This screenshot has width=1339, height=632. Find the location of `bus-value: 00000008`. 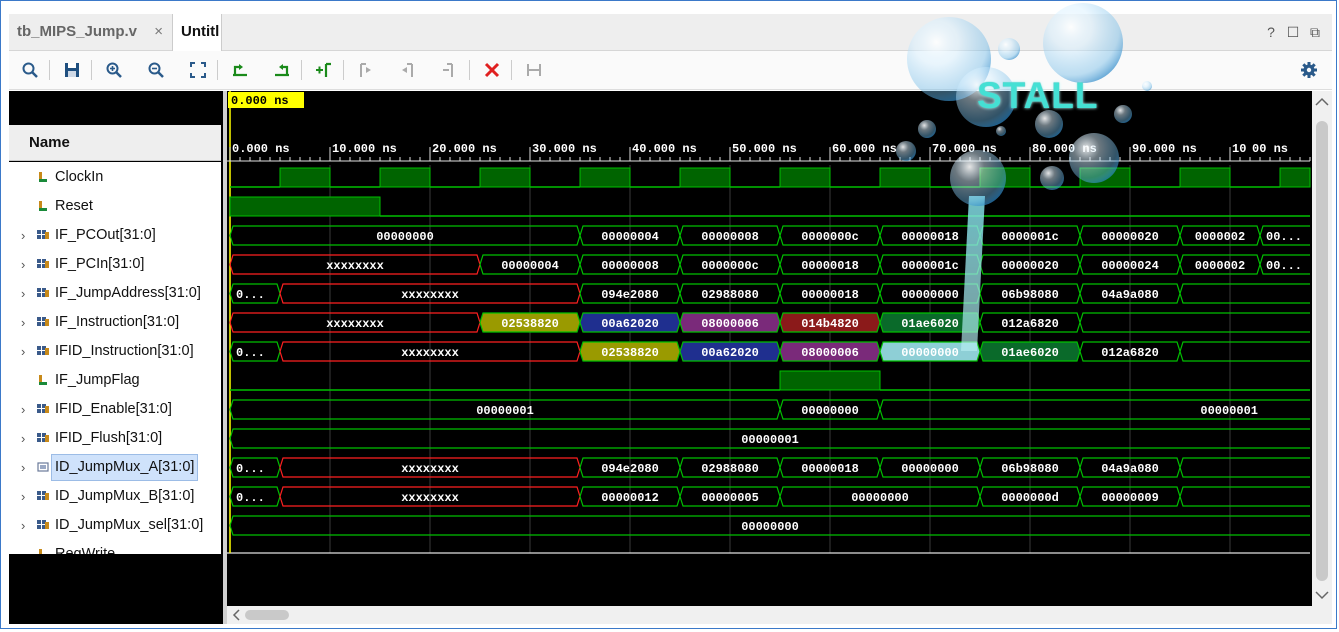

bus-value: 00000008 is located at coordinates (730, 237).